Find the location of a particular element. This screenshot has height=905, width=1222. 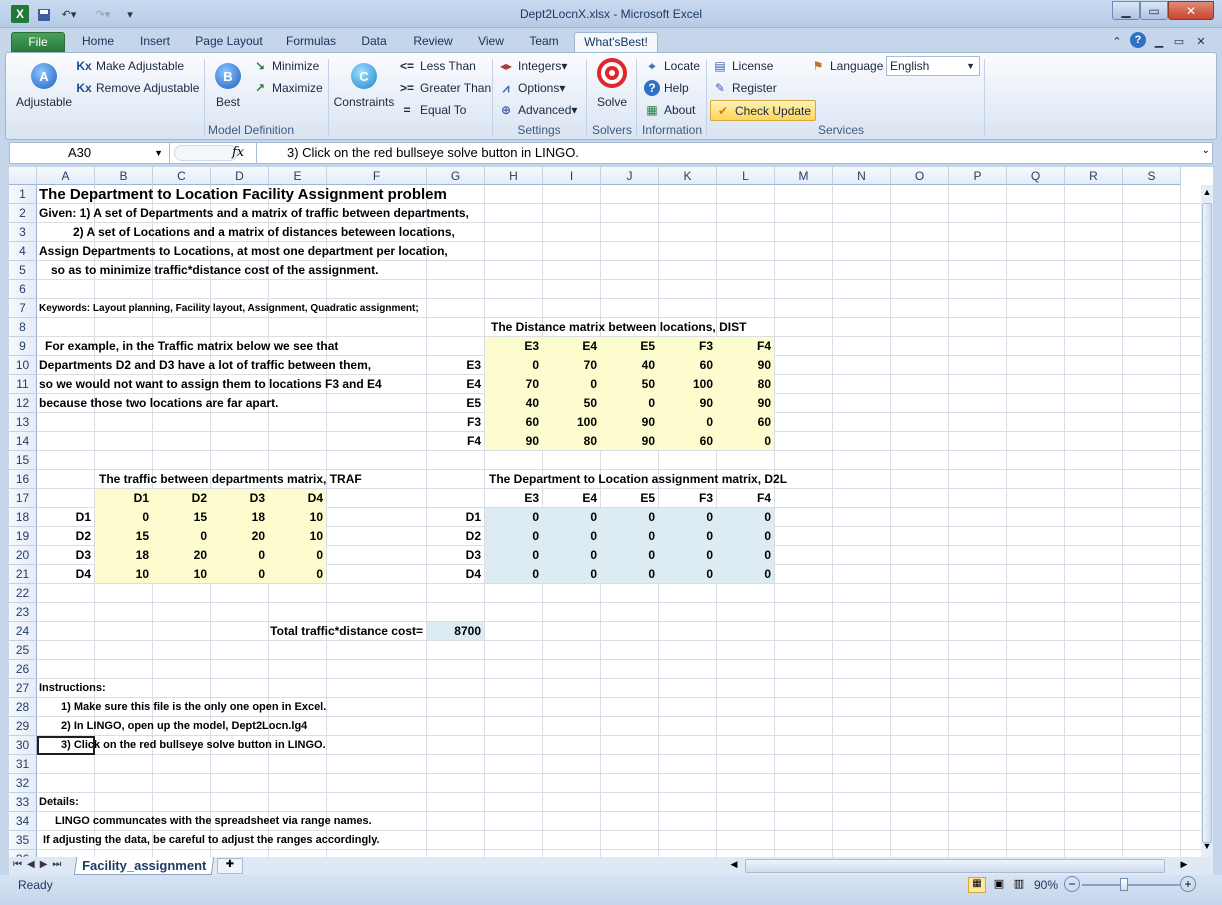

register-button: ✎ Register is located at coordinates (744, 88).